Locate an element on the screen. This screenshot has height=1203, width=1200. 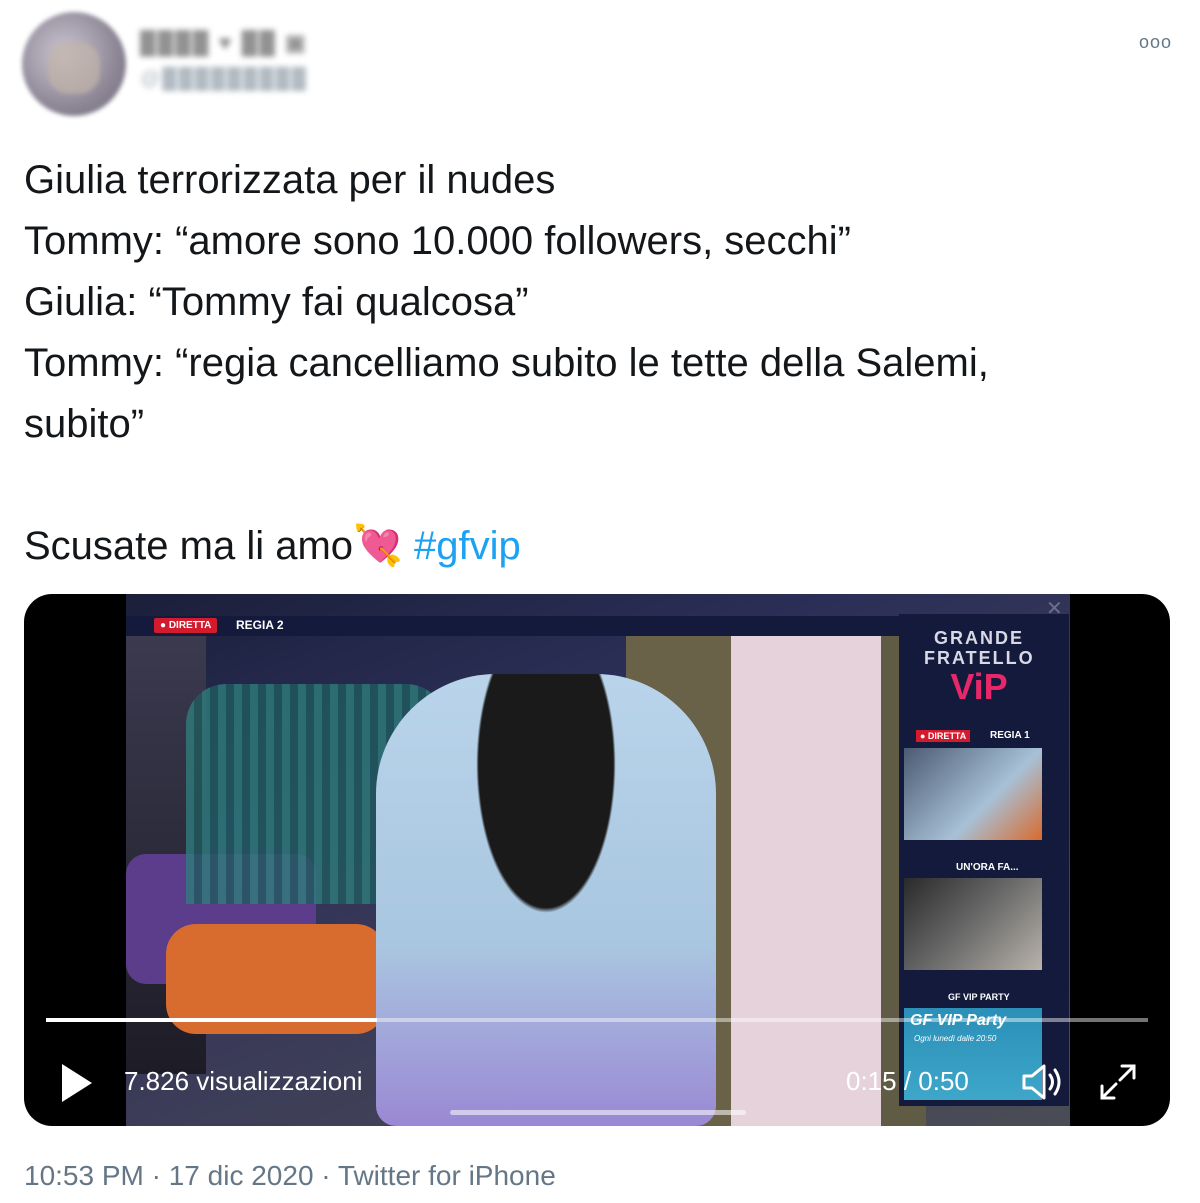
close-icon: ✕ is located at coordinates (1054, 609).